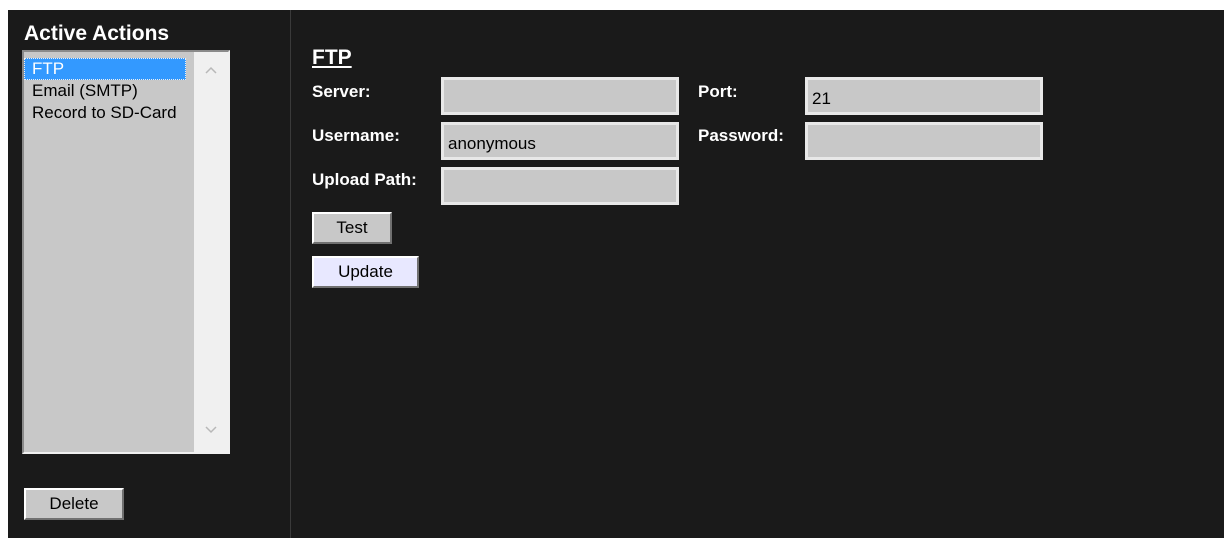 This screenshot has width=1224, height=538. I want to click on port-label: Port:, so click(718, 91).